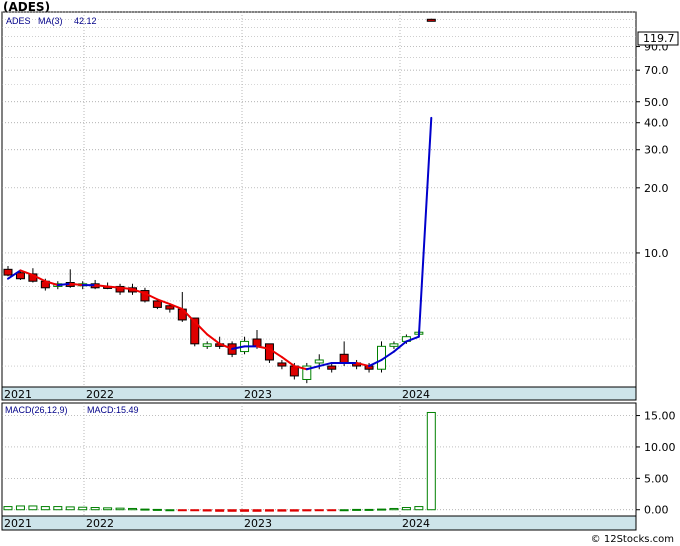 The height and width of the screenshot is (546, 680). What do you see at coordinates (656, 70) in the screenshot?
I see `price-tick-label: 70.0` at bounding box center [656, 70].